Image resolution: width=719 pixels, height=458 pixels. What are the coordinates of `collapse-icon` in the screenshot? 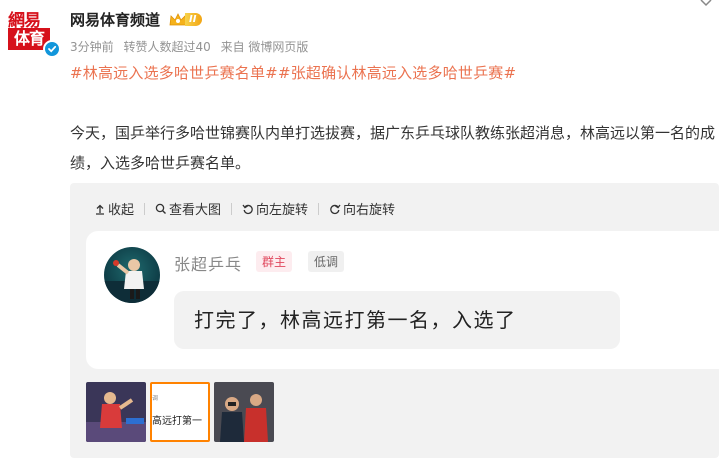 It's located at (100, 209).